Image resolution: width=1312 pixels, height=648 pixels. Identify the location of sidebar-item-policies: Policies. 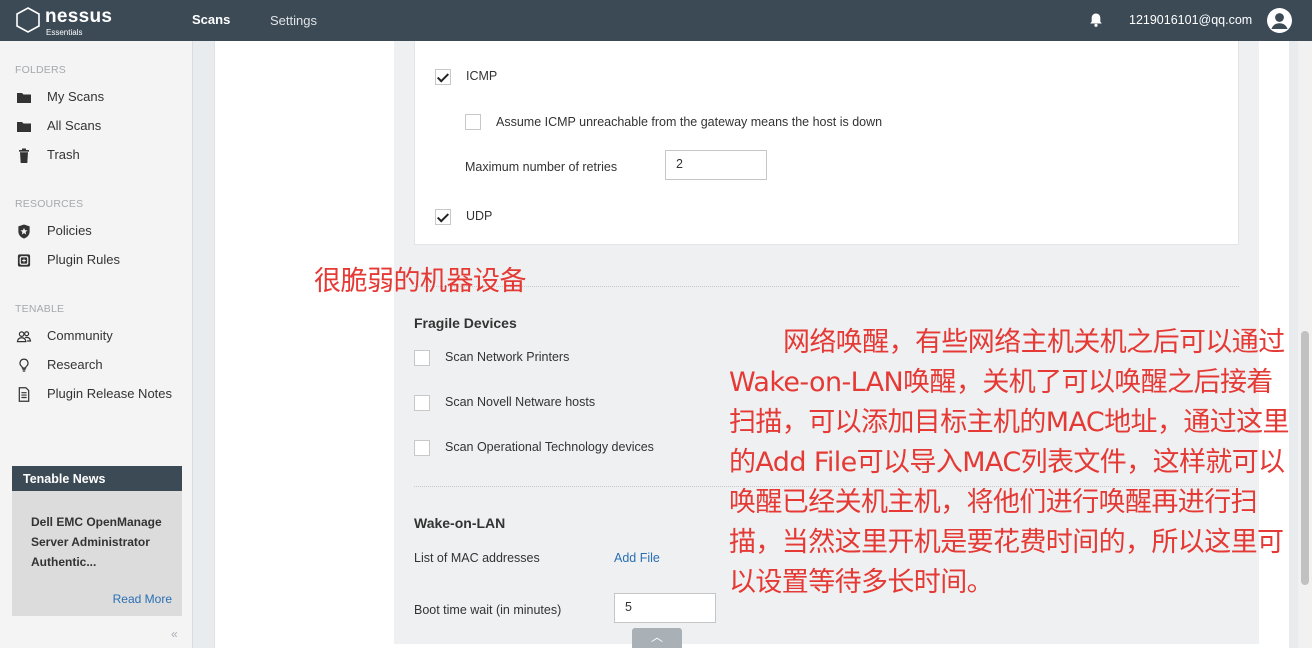
(101, 231).